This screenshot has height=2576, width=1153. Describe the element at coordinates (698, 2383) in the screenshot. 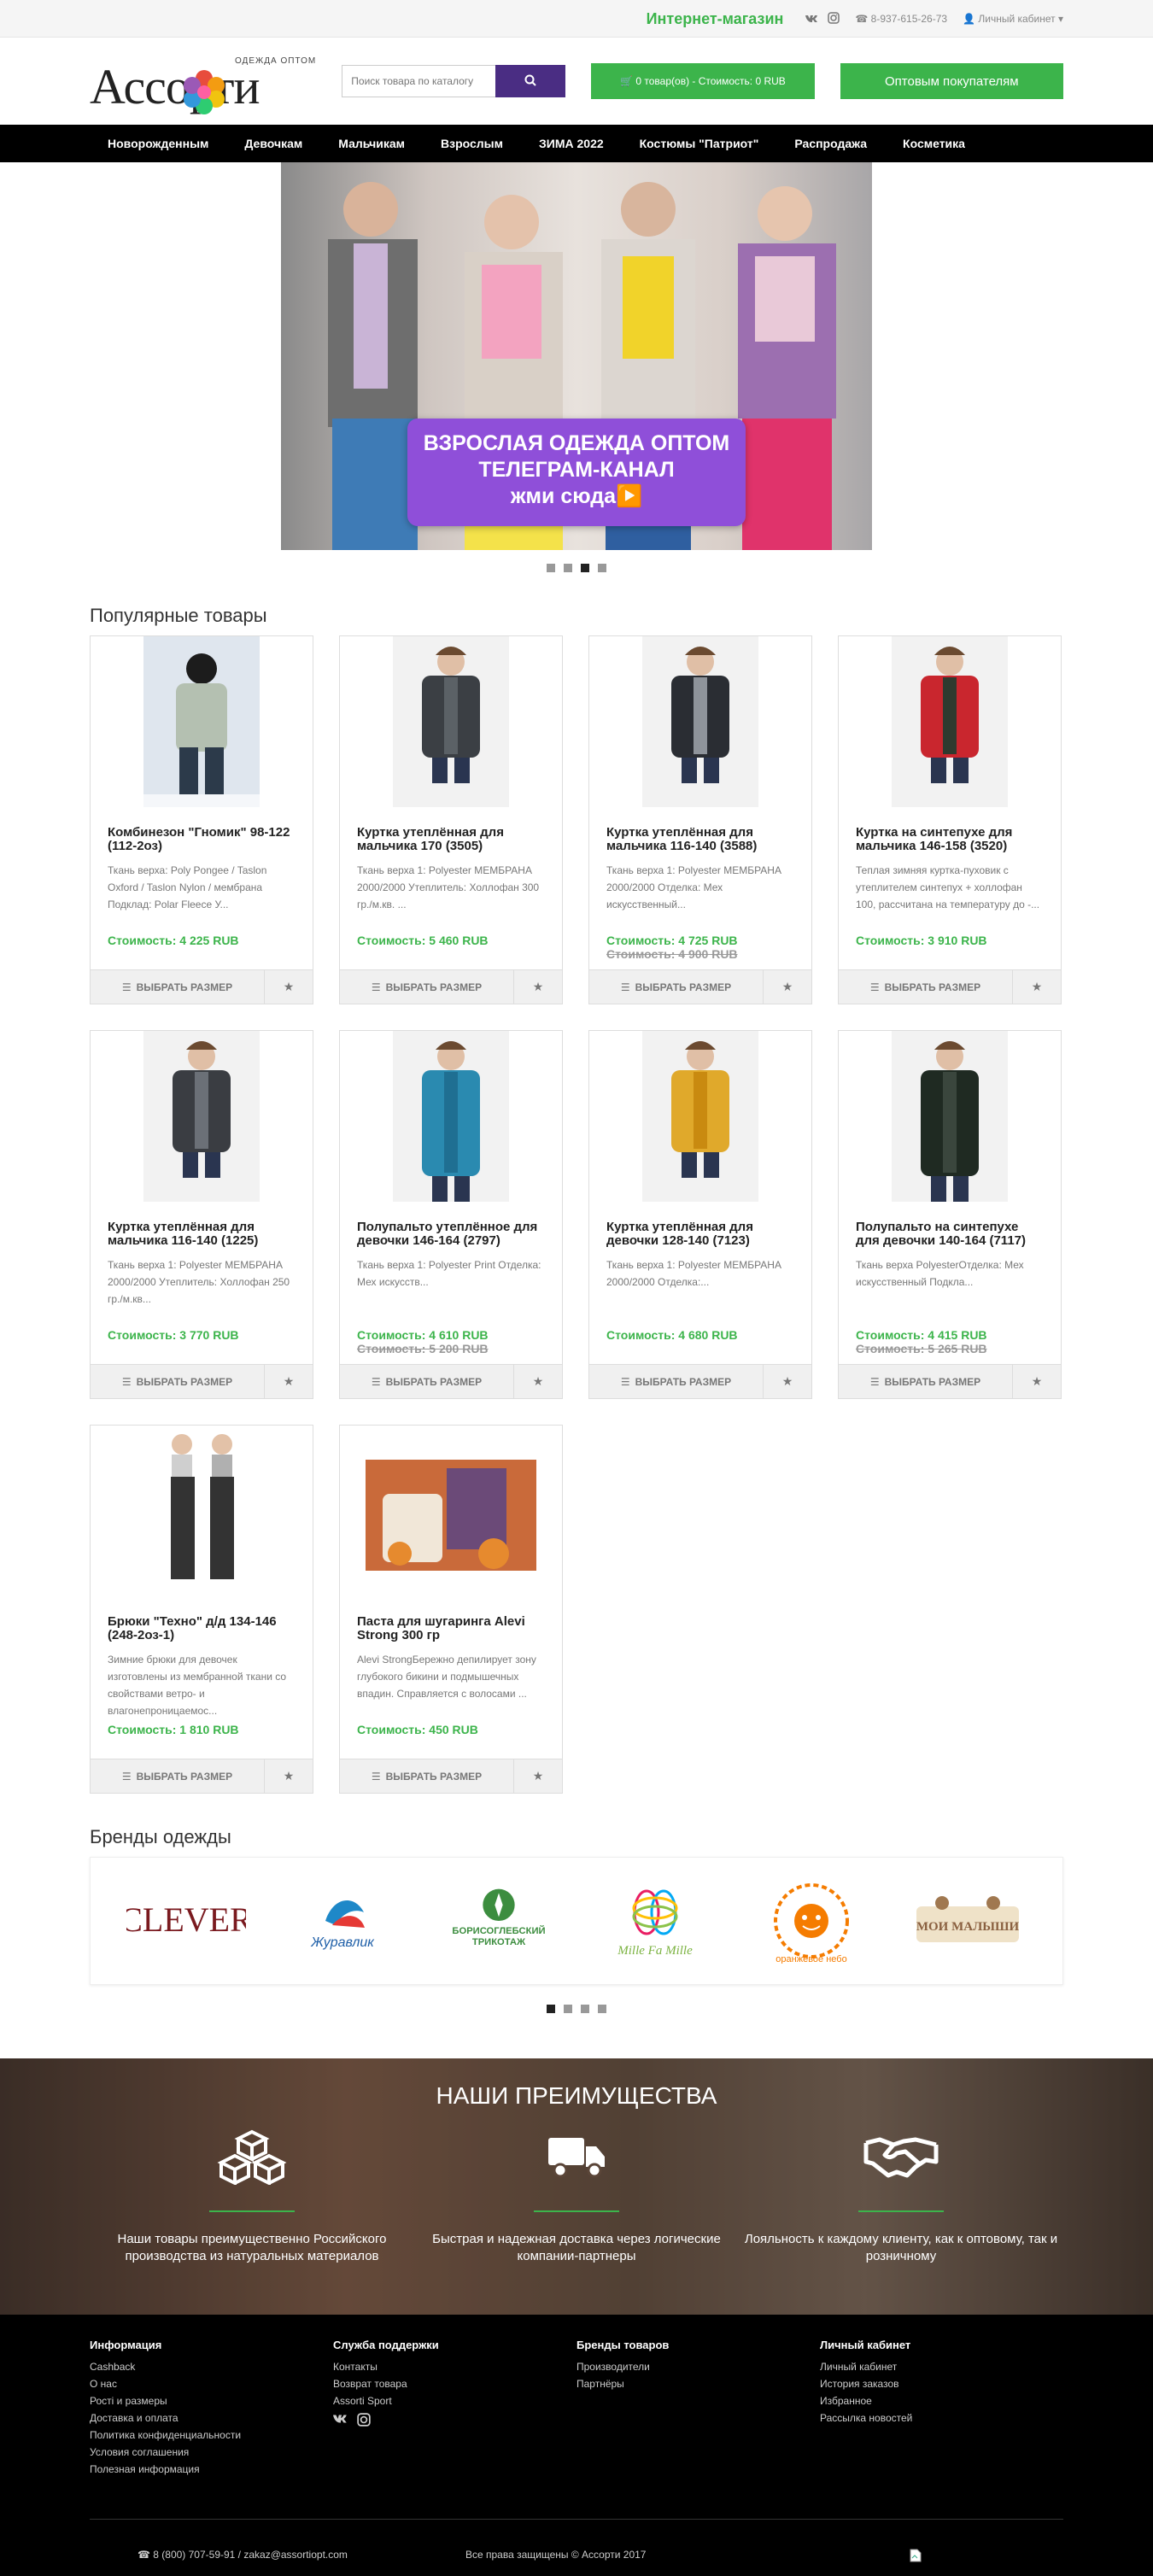

I see `footer-link: Партнёры` at that location.